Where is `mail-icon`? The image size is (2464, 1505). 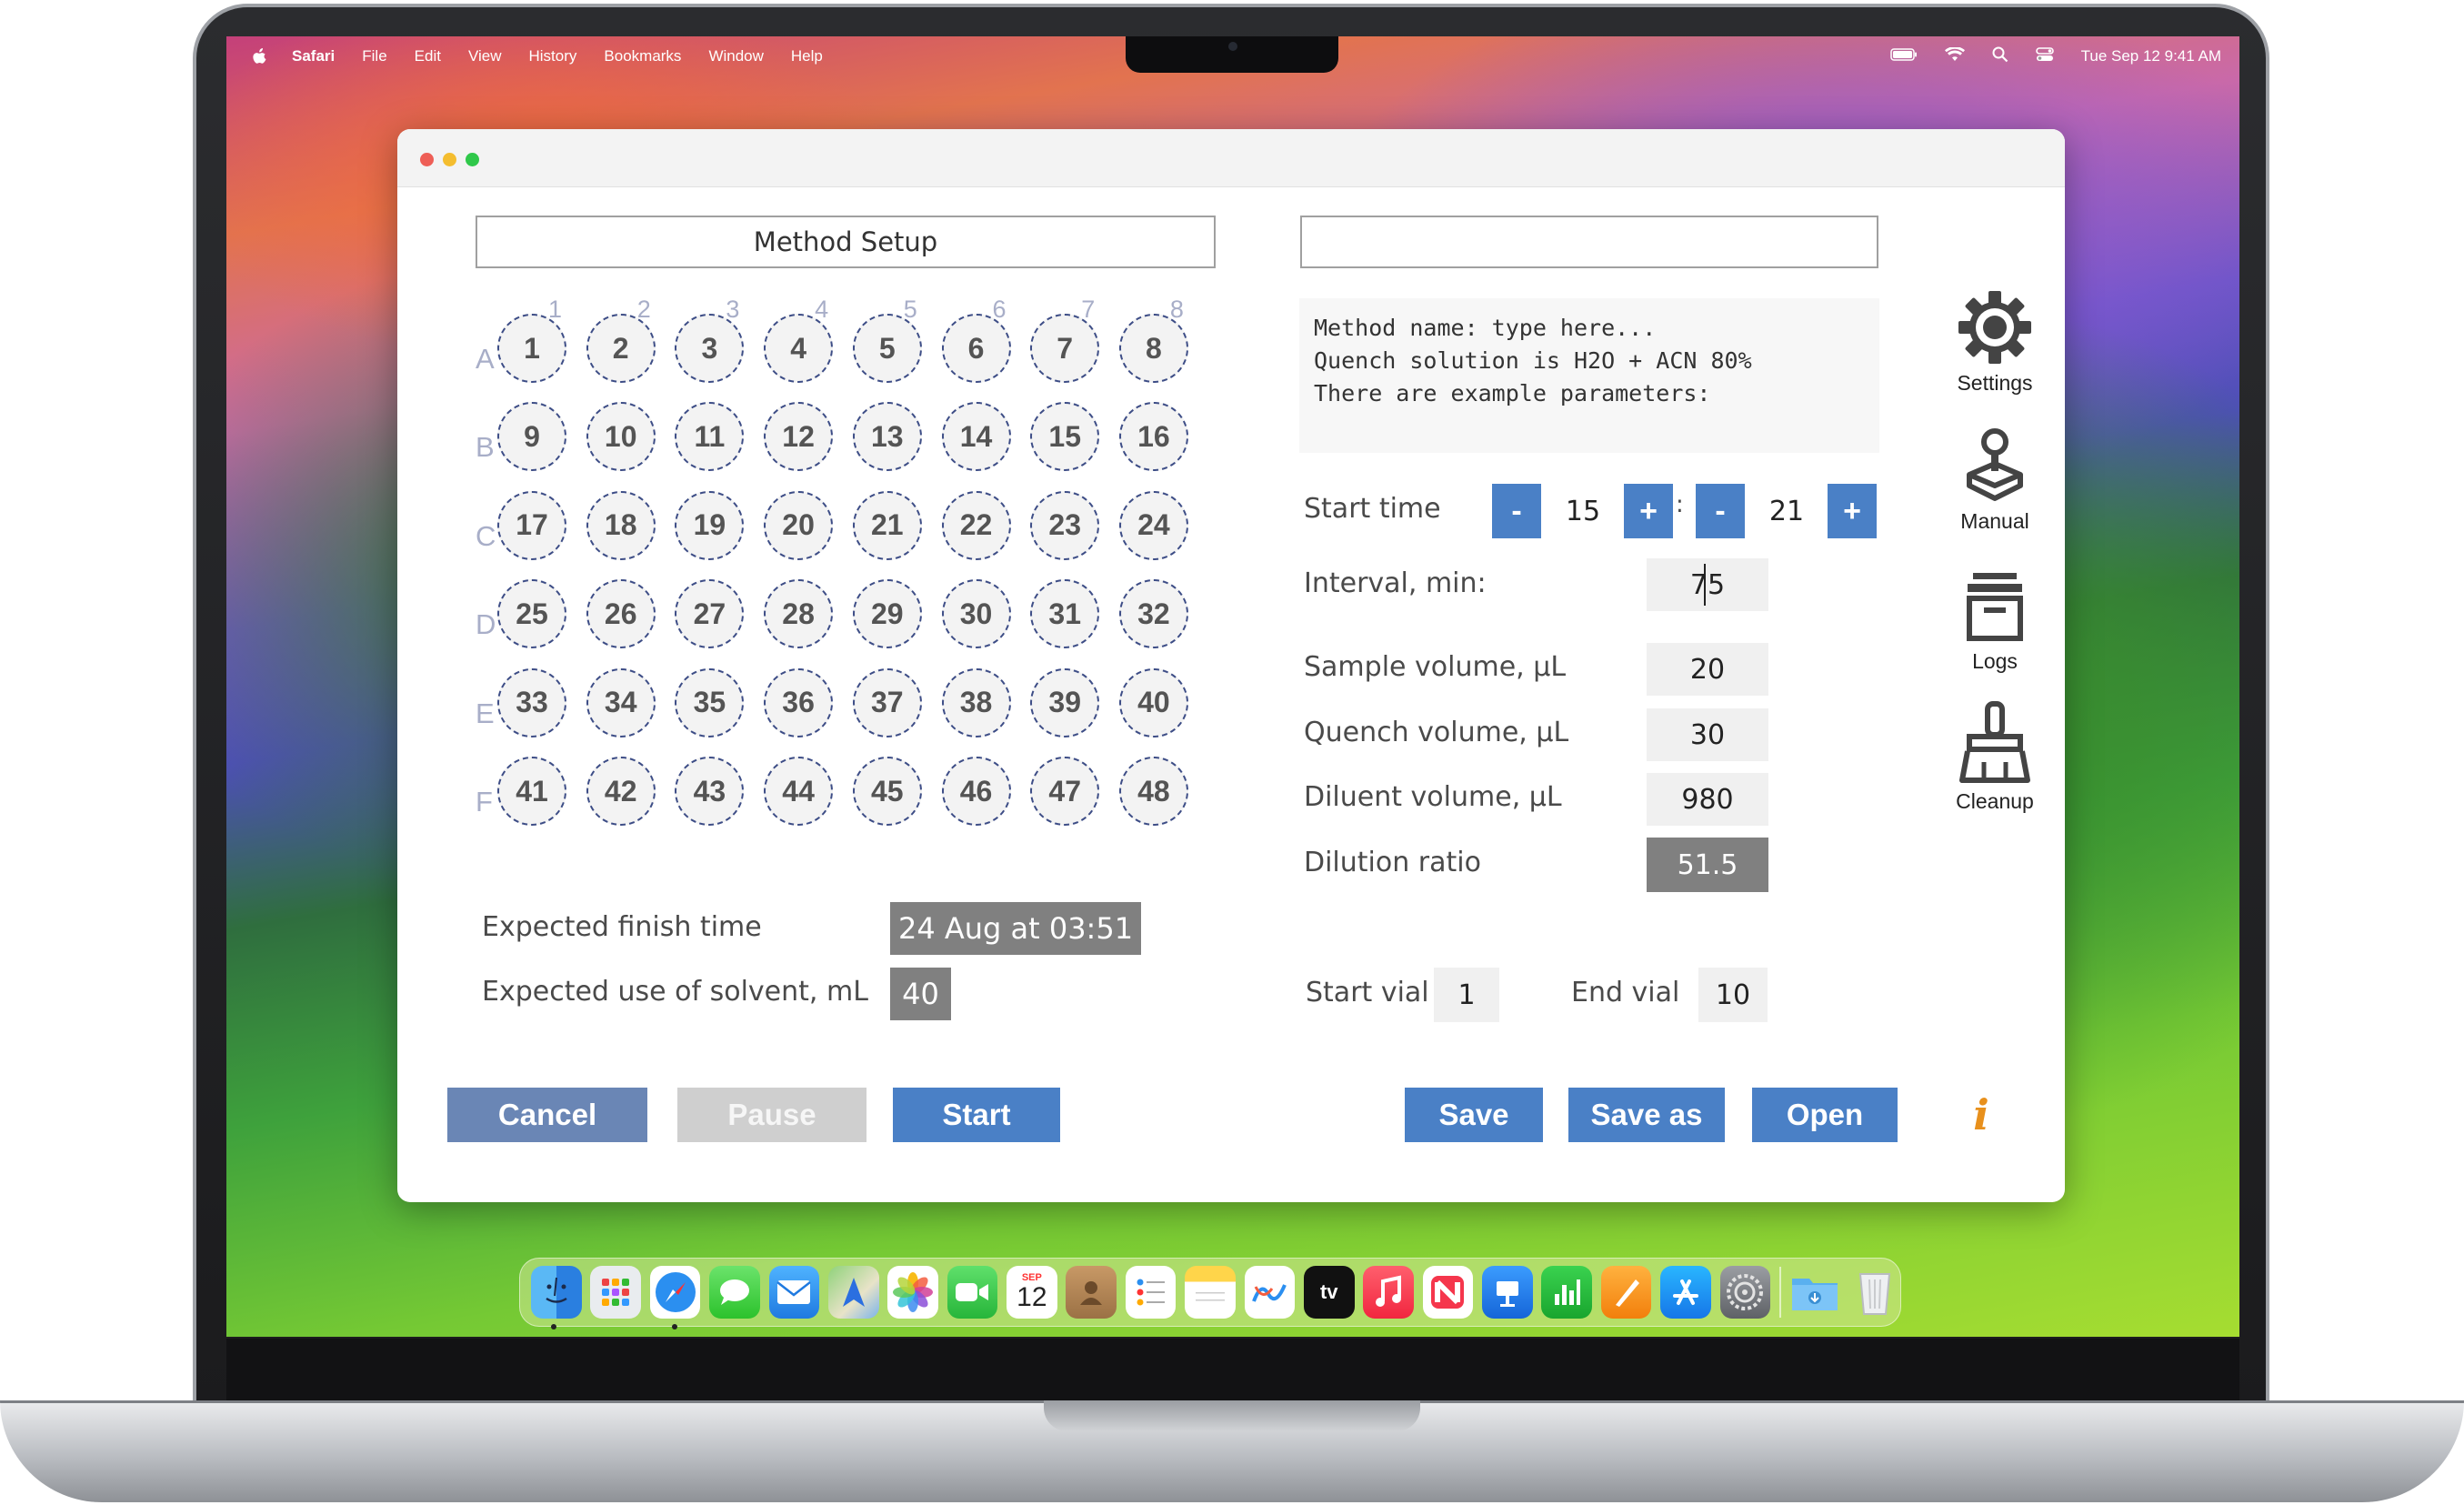 mail-icon is located at coordinates (794, 1292).